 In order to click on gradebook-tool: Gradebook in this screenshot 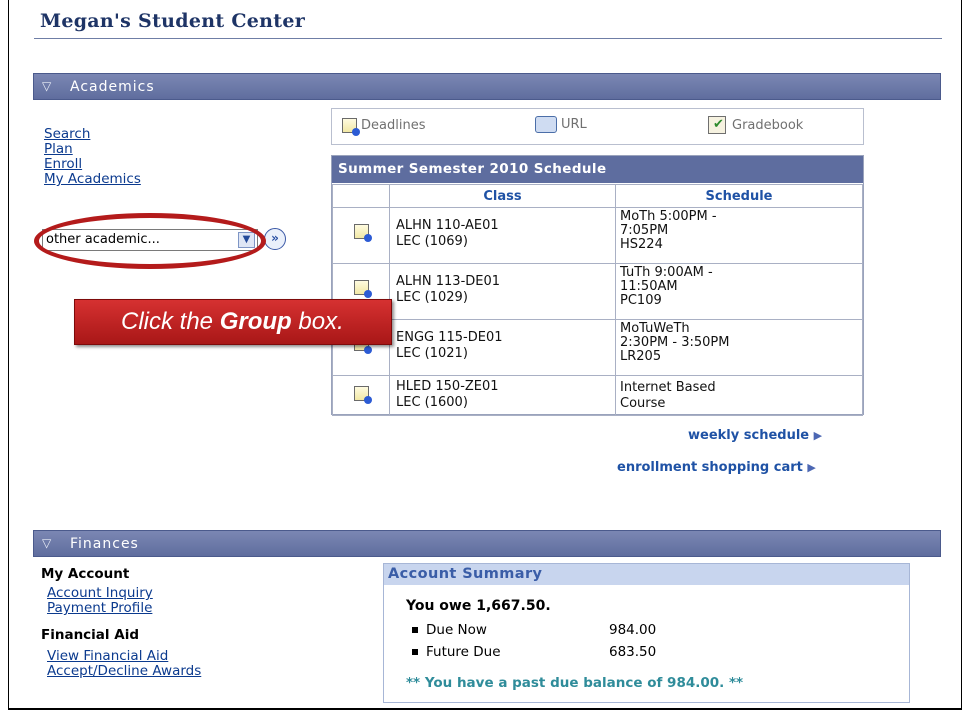, I will do `click(755, 125)`.